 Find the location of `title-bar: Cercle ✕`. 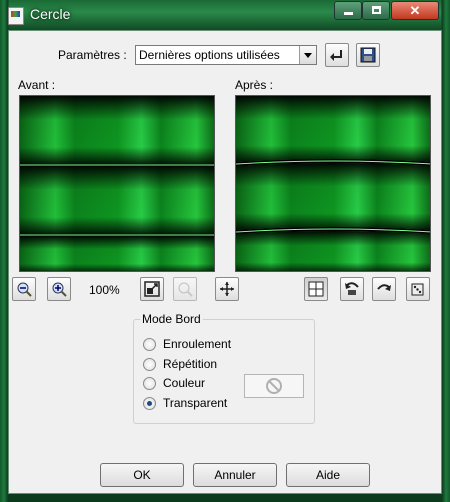

title-bar: Cercle ✕ is located at coordinates (225, 15).